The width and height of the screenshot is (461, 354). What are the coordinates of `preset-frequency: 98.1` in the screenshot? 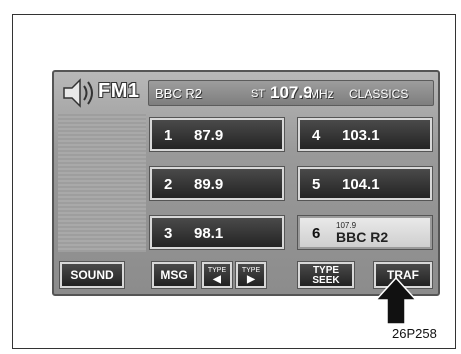 It's located at (209, 233).